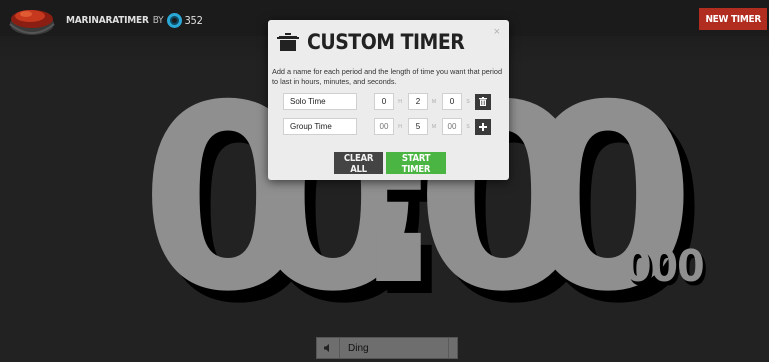 The height and width of the screenshot is (362, 769). What do you see at coordinates (452, 348) in the screenshot?
I see `dropdown-caret-icon` at bounding box center [452, 348].